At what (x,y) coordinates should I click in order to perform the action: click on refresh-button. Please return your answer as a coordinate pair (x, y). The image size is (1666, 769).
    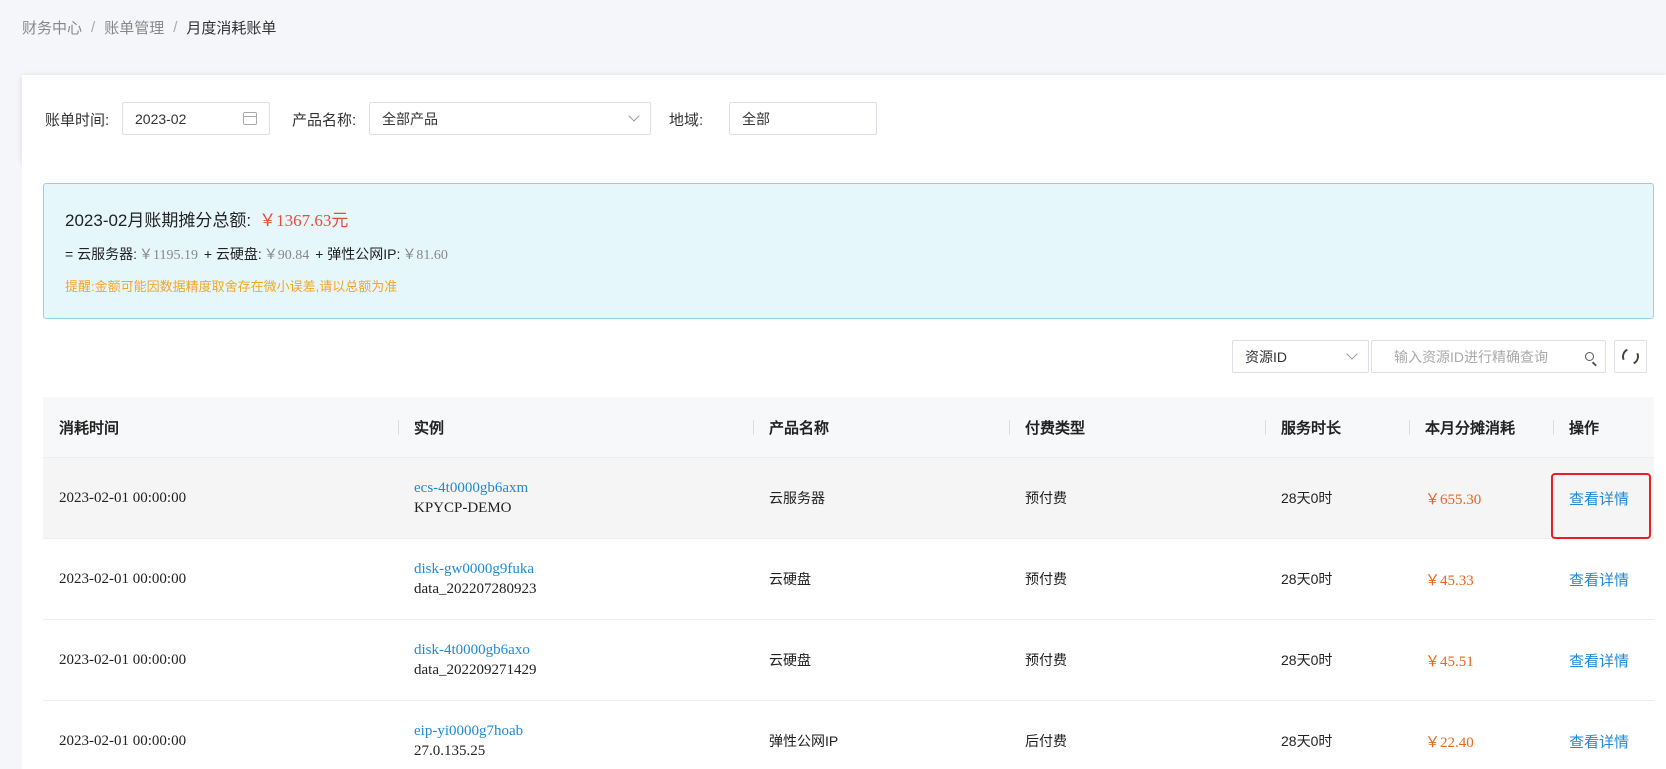
    Looking at the image, I should click on (1630, 356).